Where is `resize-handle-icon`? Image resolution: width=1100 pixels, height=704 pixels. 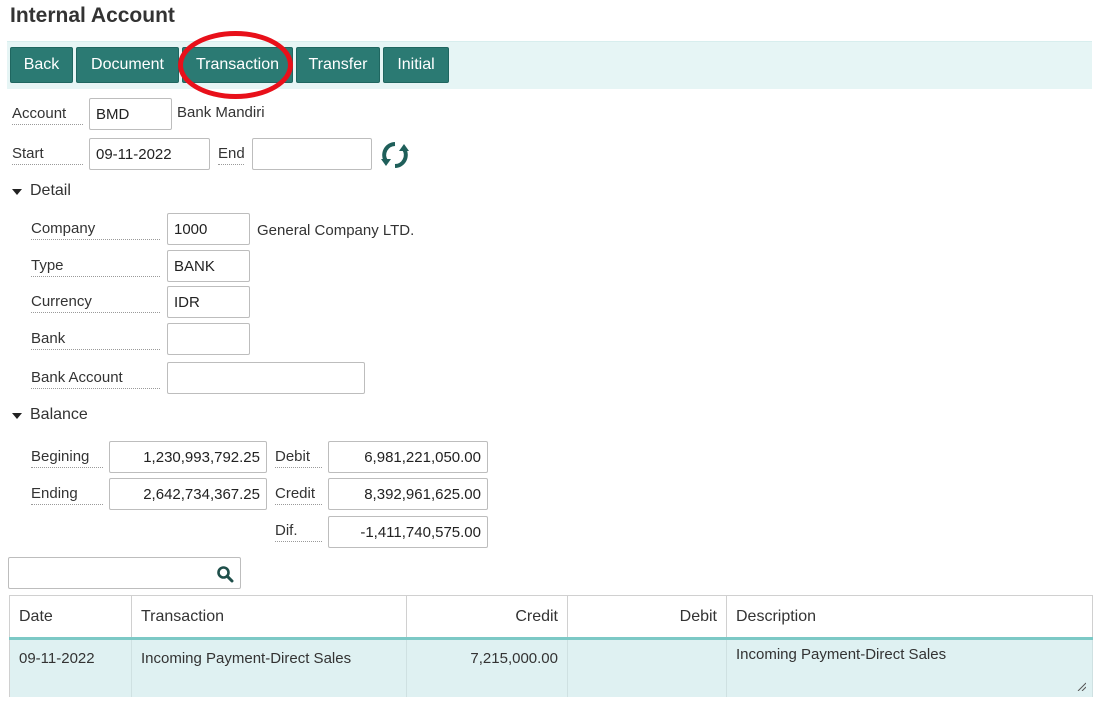 resize-handle-icon is located at coordinates (1081, 686).